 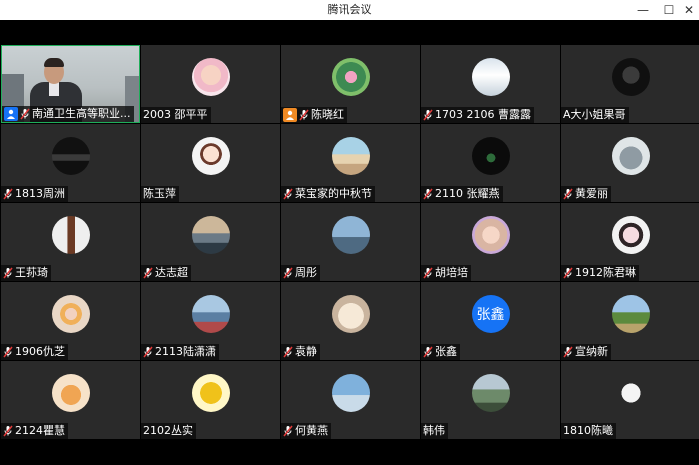 I want to click on participant-name: 周彤, so click(x=306, y=272).